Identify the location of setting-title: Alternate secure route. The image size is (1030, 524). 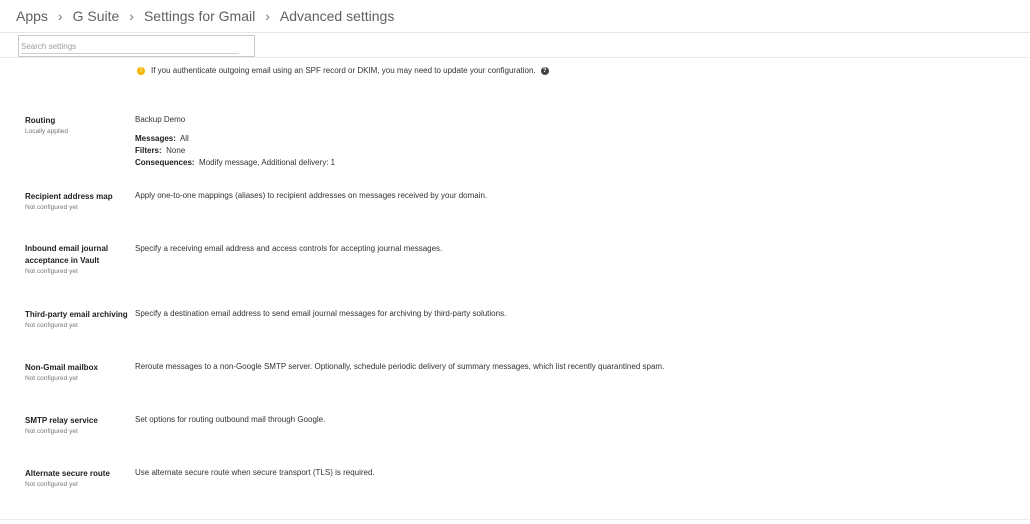
(67, 473).